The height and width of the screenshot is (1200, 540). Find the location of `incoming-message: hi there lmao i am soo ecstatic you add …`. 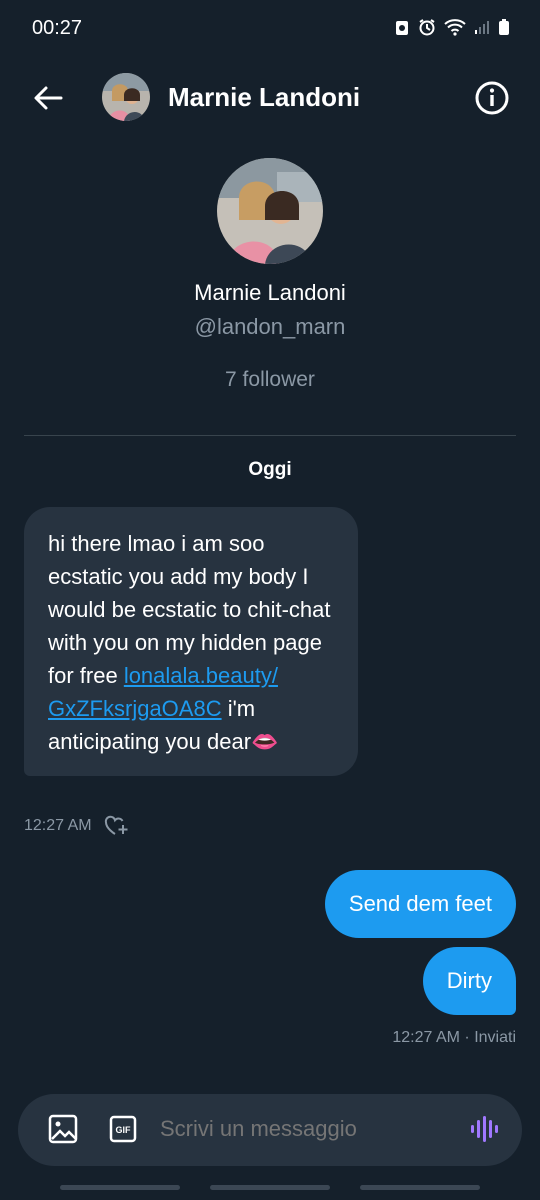

incoming-message: hi there lmao i am soo ecstatic you add … is located at coordinates (191, 641).